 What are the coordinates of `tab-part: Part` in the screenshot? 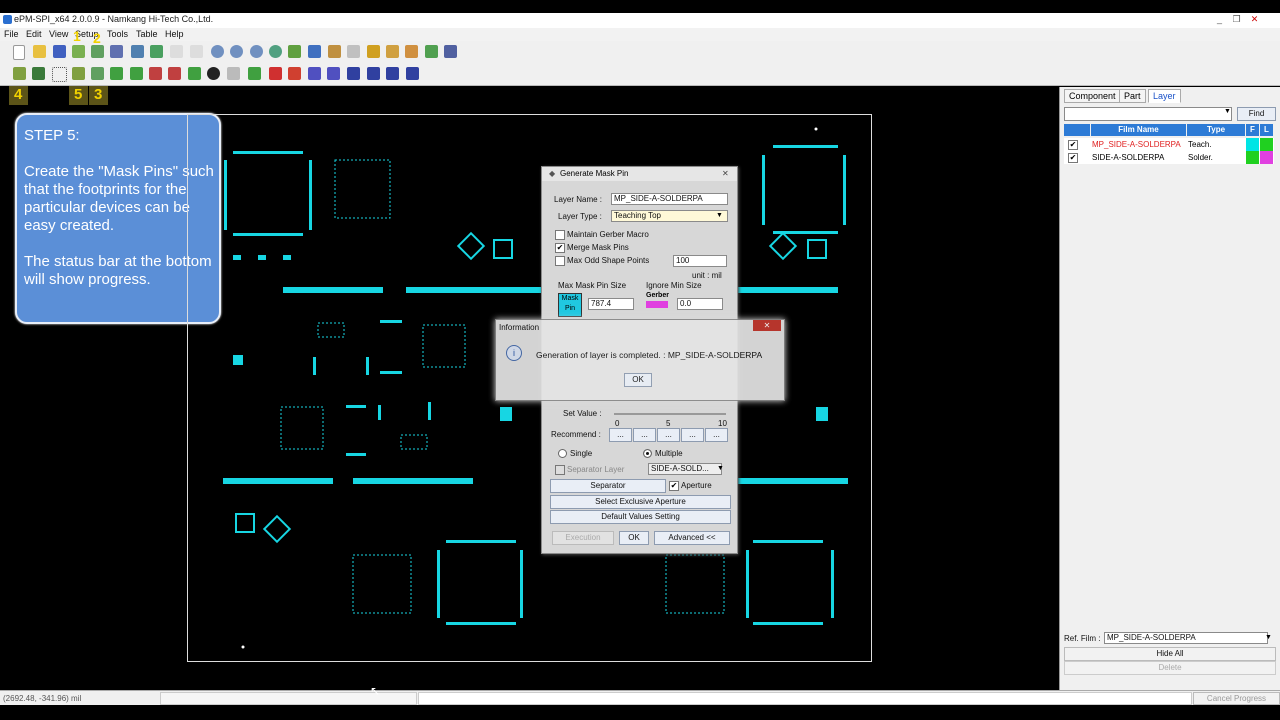 It's located at (1132, 96).